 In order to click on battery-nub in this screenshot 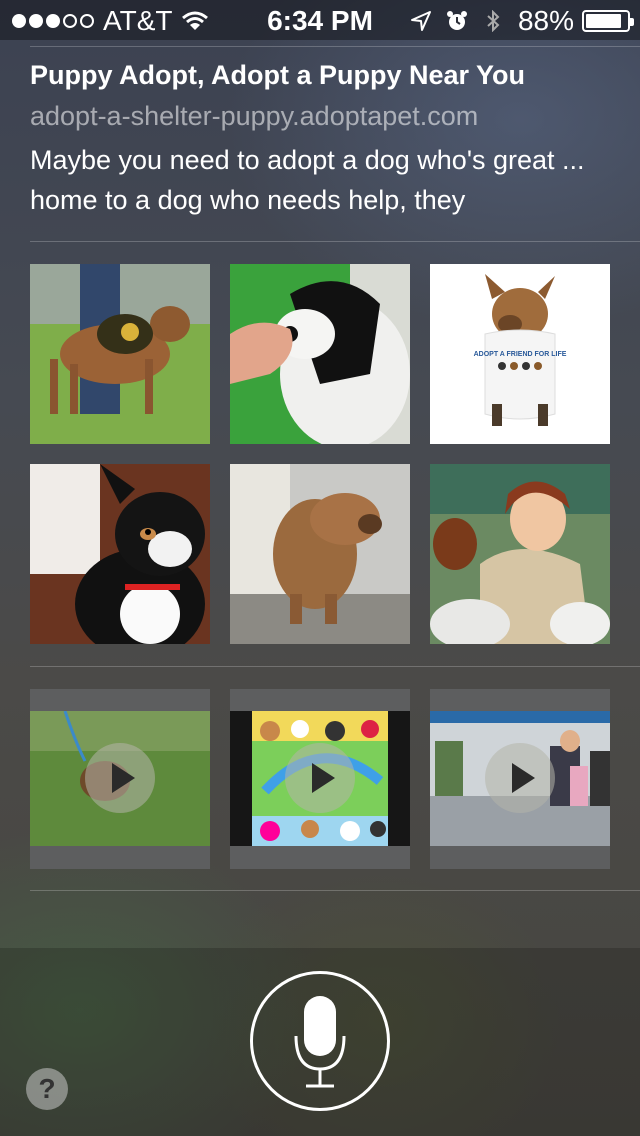, I will do `click(632, 22)`.